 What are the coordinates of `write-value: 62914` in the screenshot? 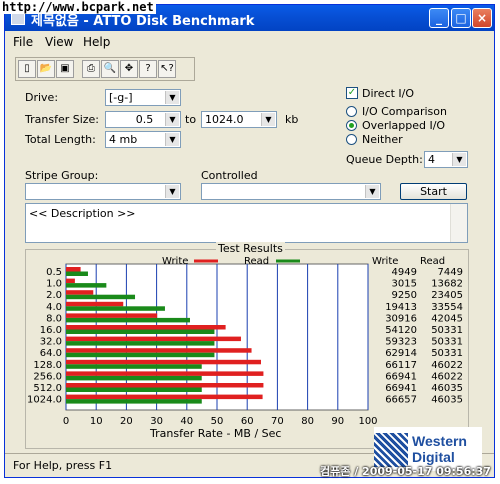 It's located at (401, 353).